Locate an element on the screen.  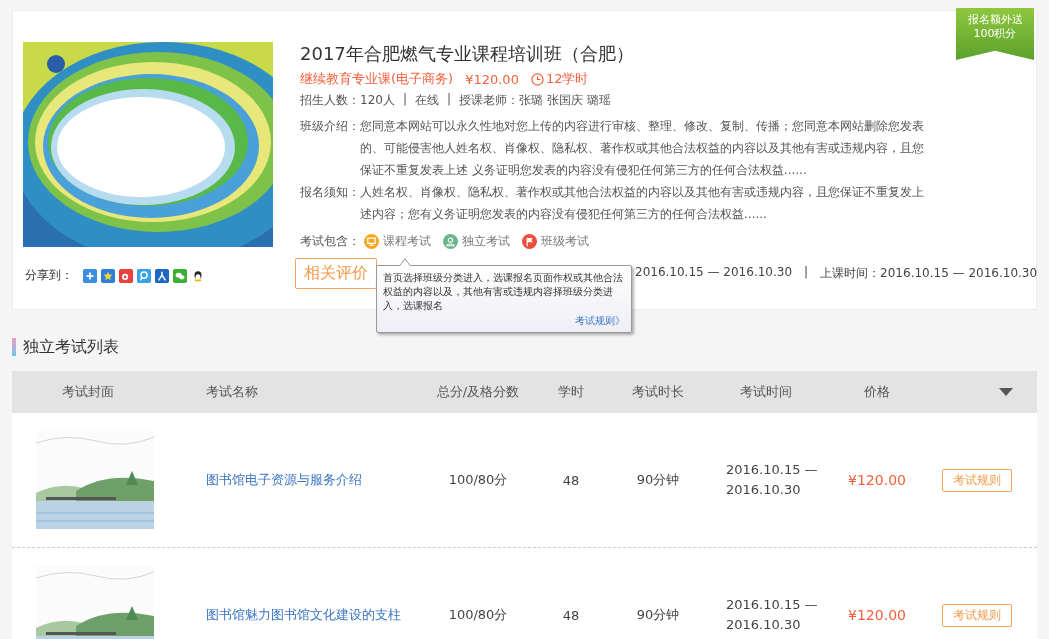
exam-name-link: 图书馆电子资源与服务介绍 is located at coordinates (292, 480).